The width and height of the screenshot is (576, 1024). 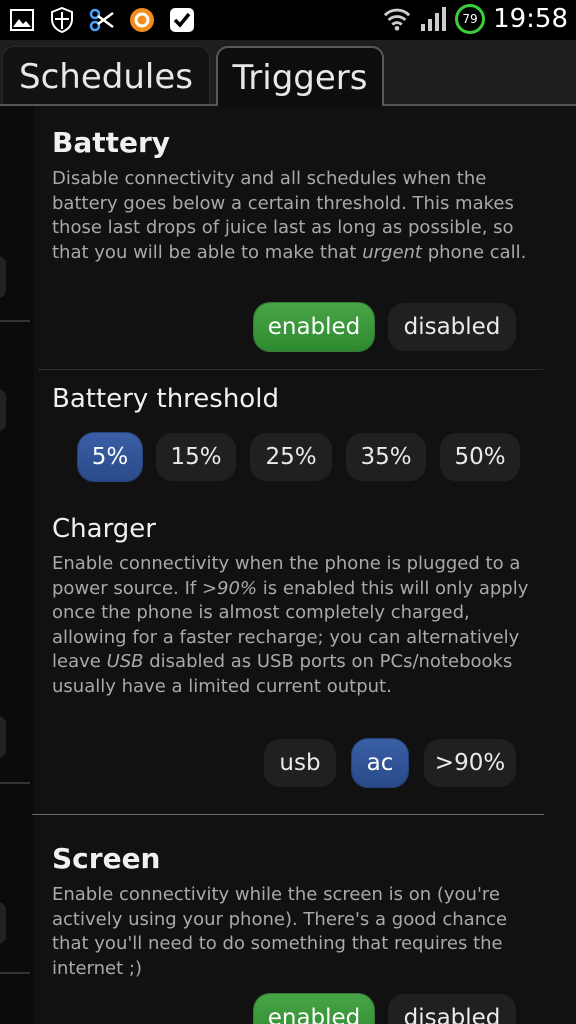 What do you see at coordinates (385, 1009) in the screenshot?
I see `screen-toggle: enabled disabled` at bounding box center [385, 1009].